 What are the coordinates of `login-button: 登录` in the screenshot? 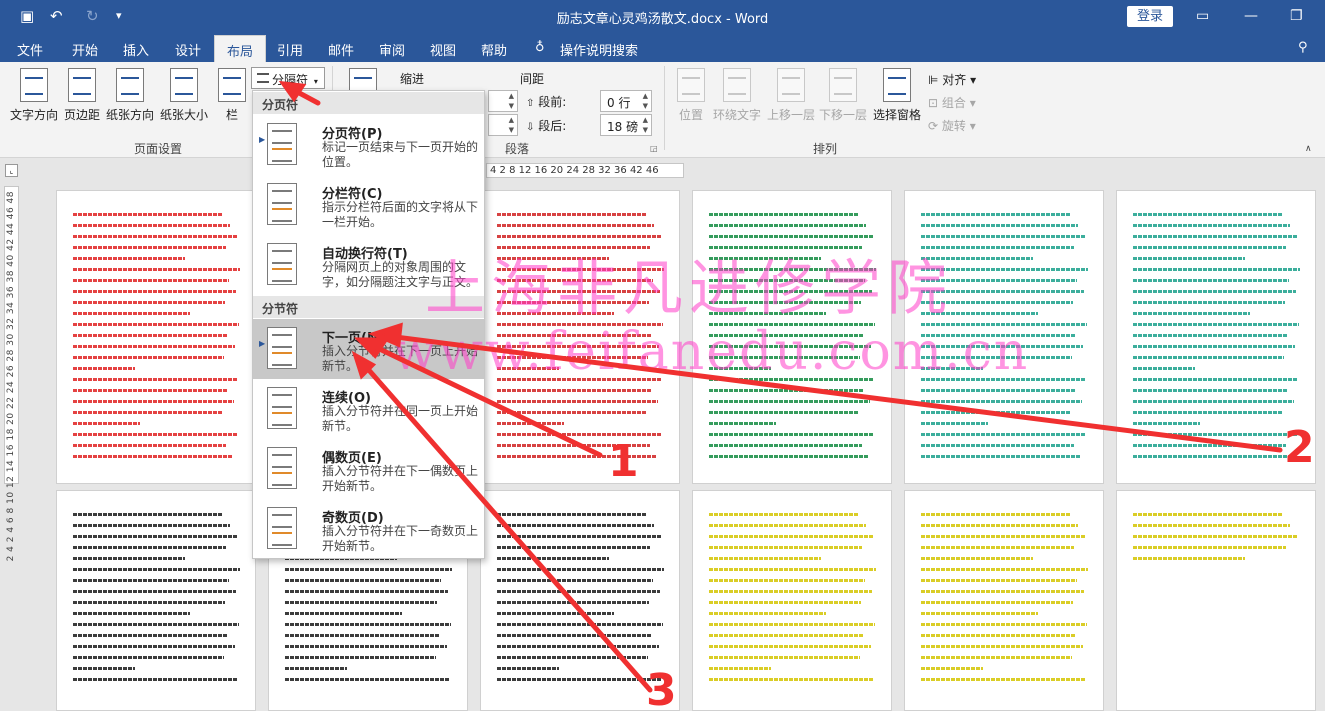 It's located at (1150, 16).